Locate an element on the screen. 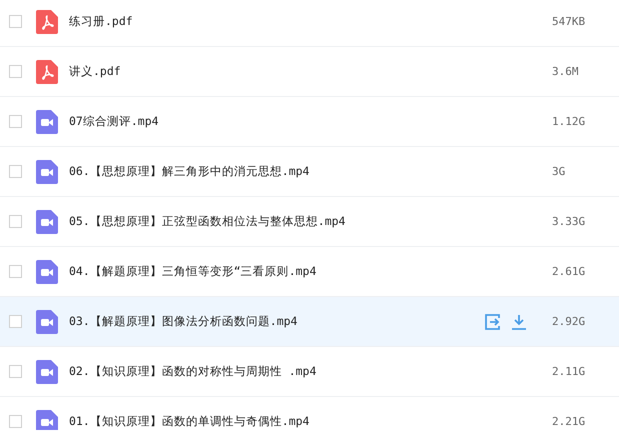  file-name: 06.【思想原理】解三角形中的消元思想.mp4 is located at coordinates (189, 171).